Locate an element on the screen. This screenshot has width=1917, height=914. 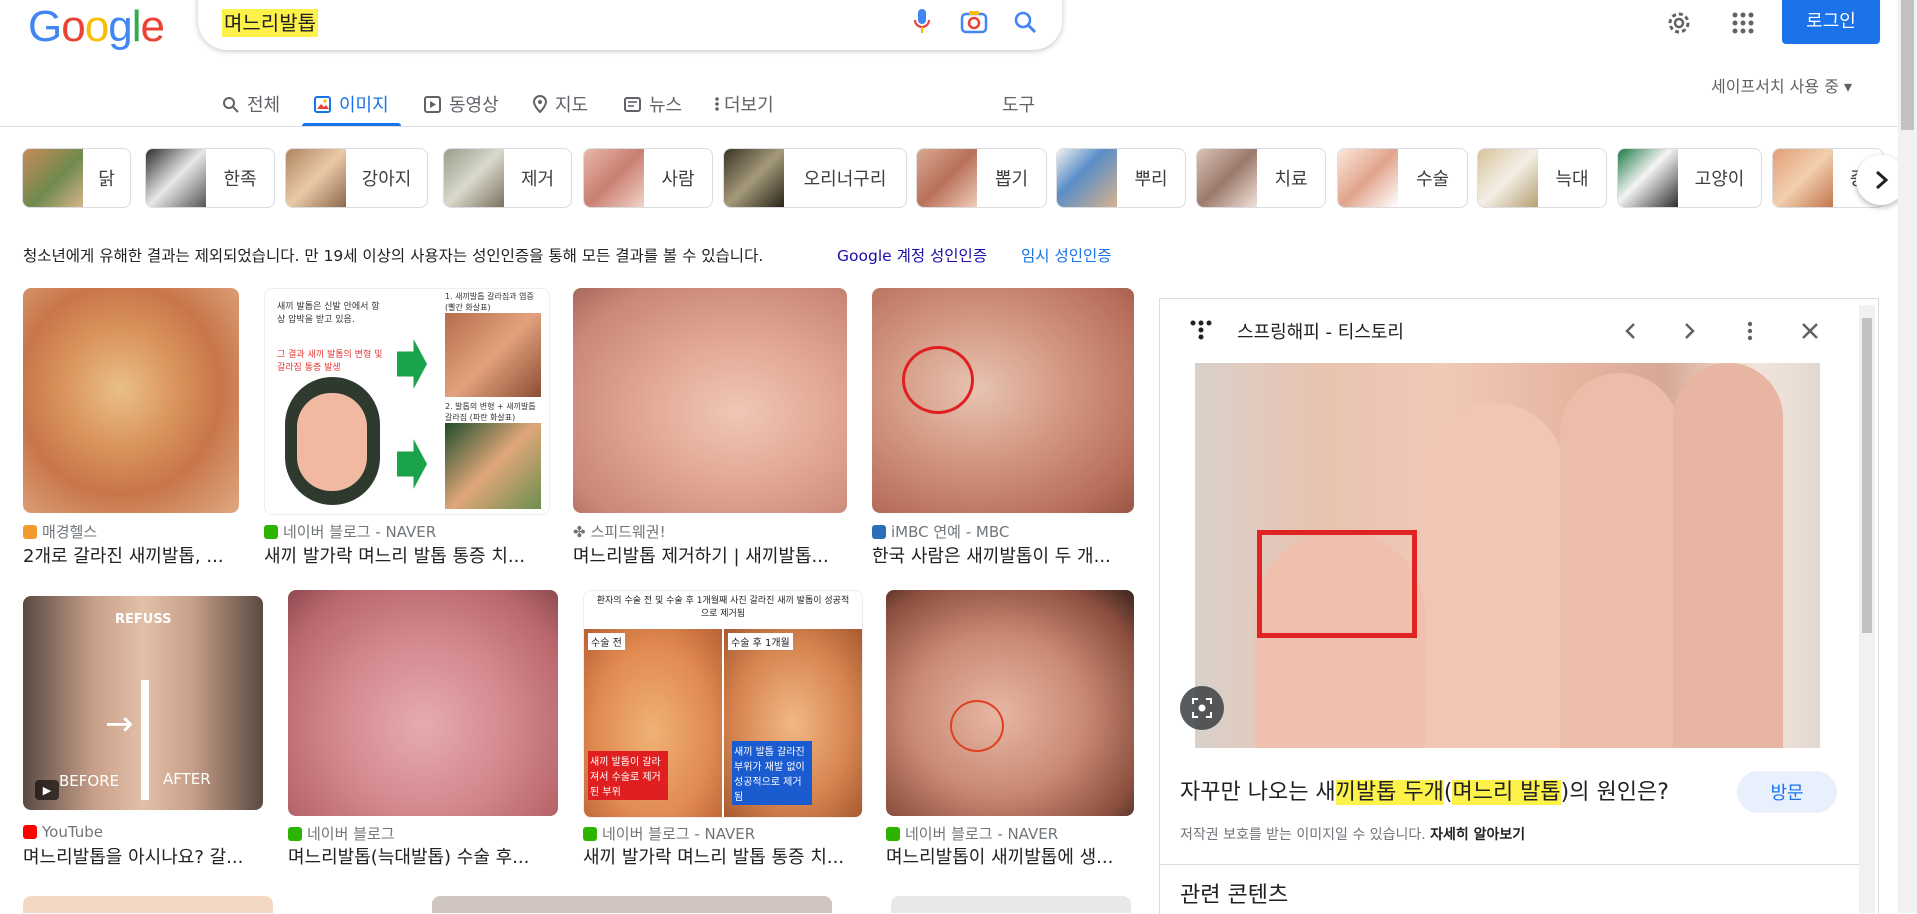
chip-filter: 늑대 is located at coordinates (1542, 178).